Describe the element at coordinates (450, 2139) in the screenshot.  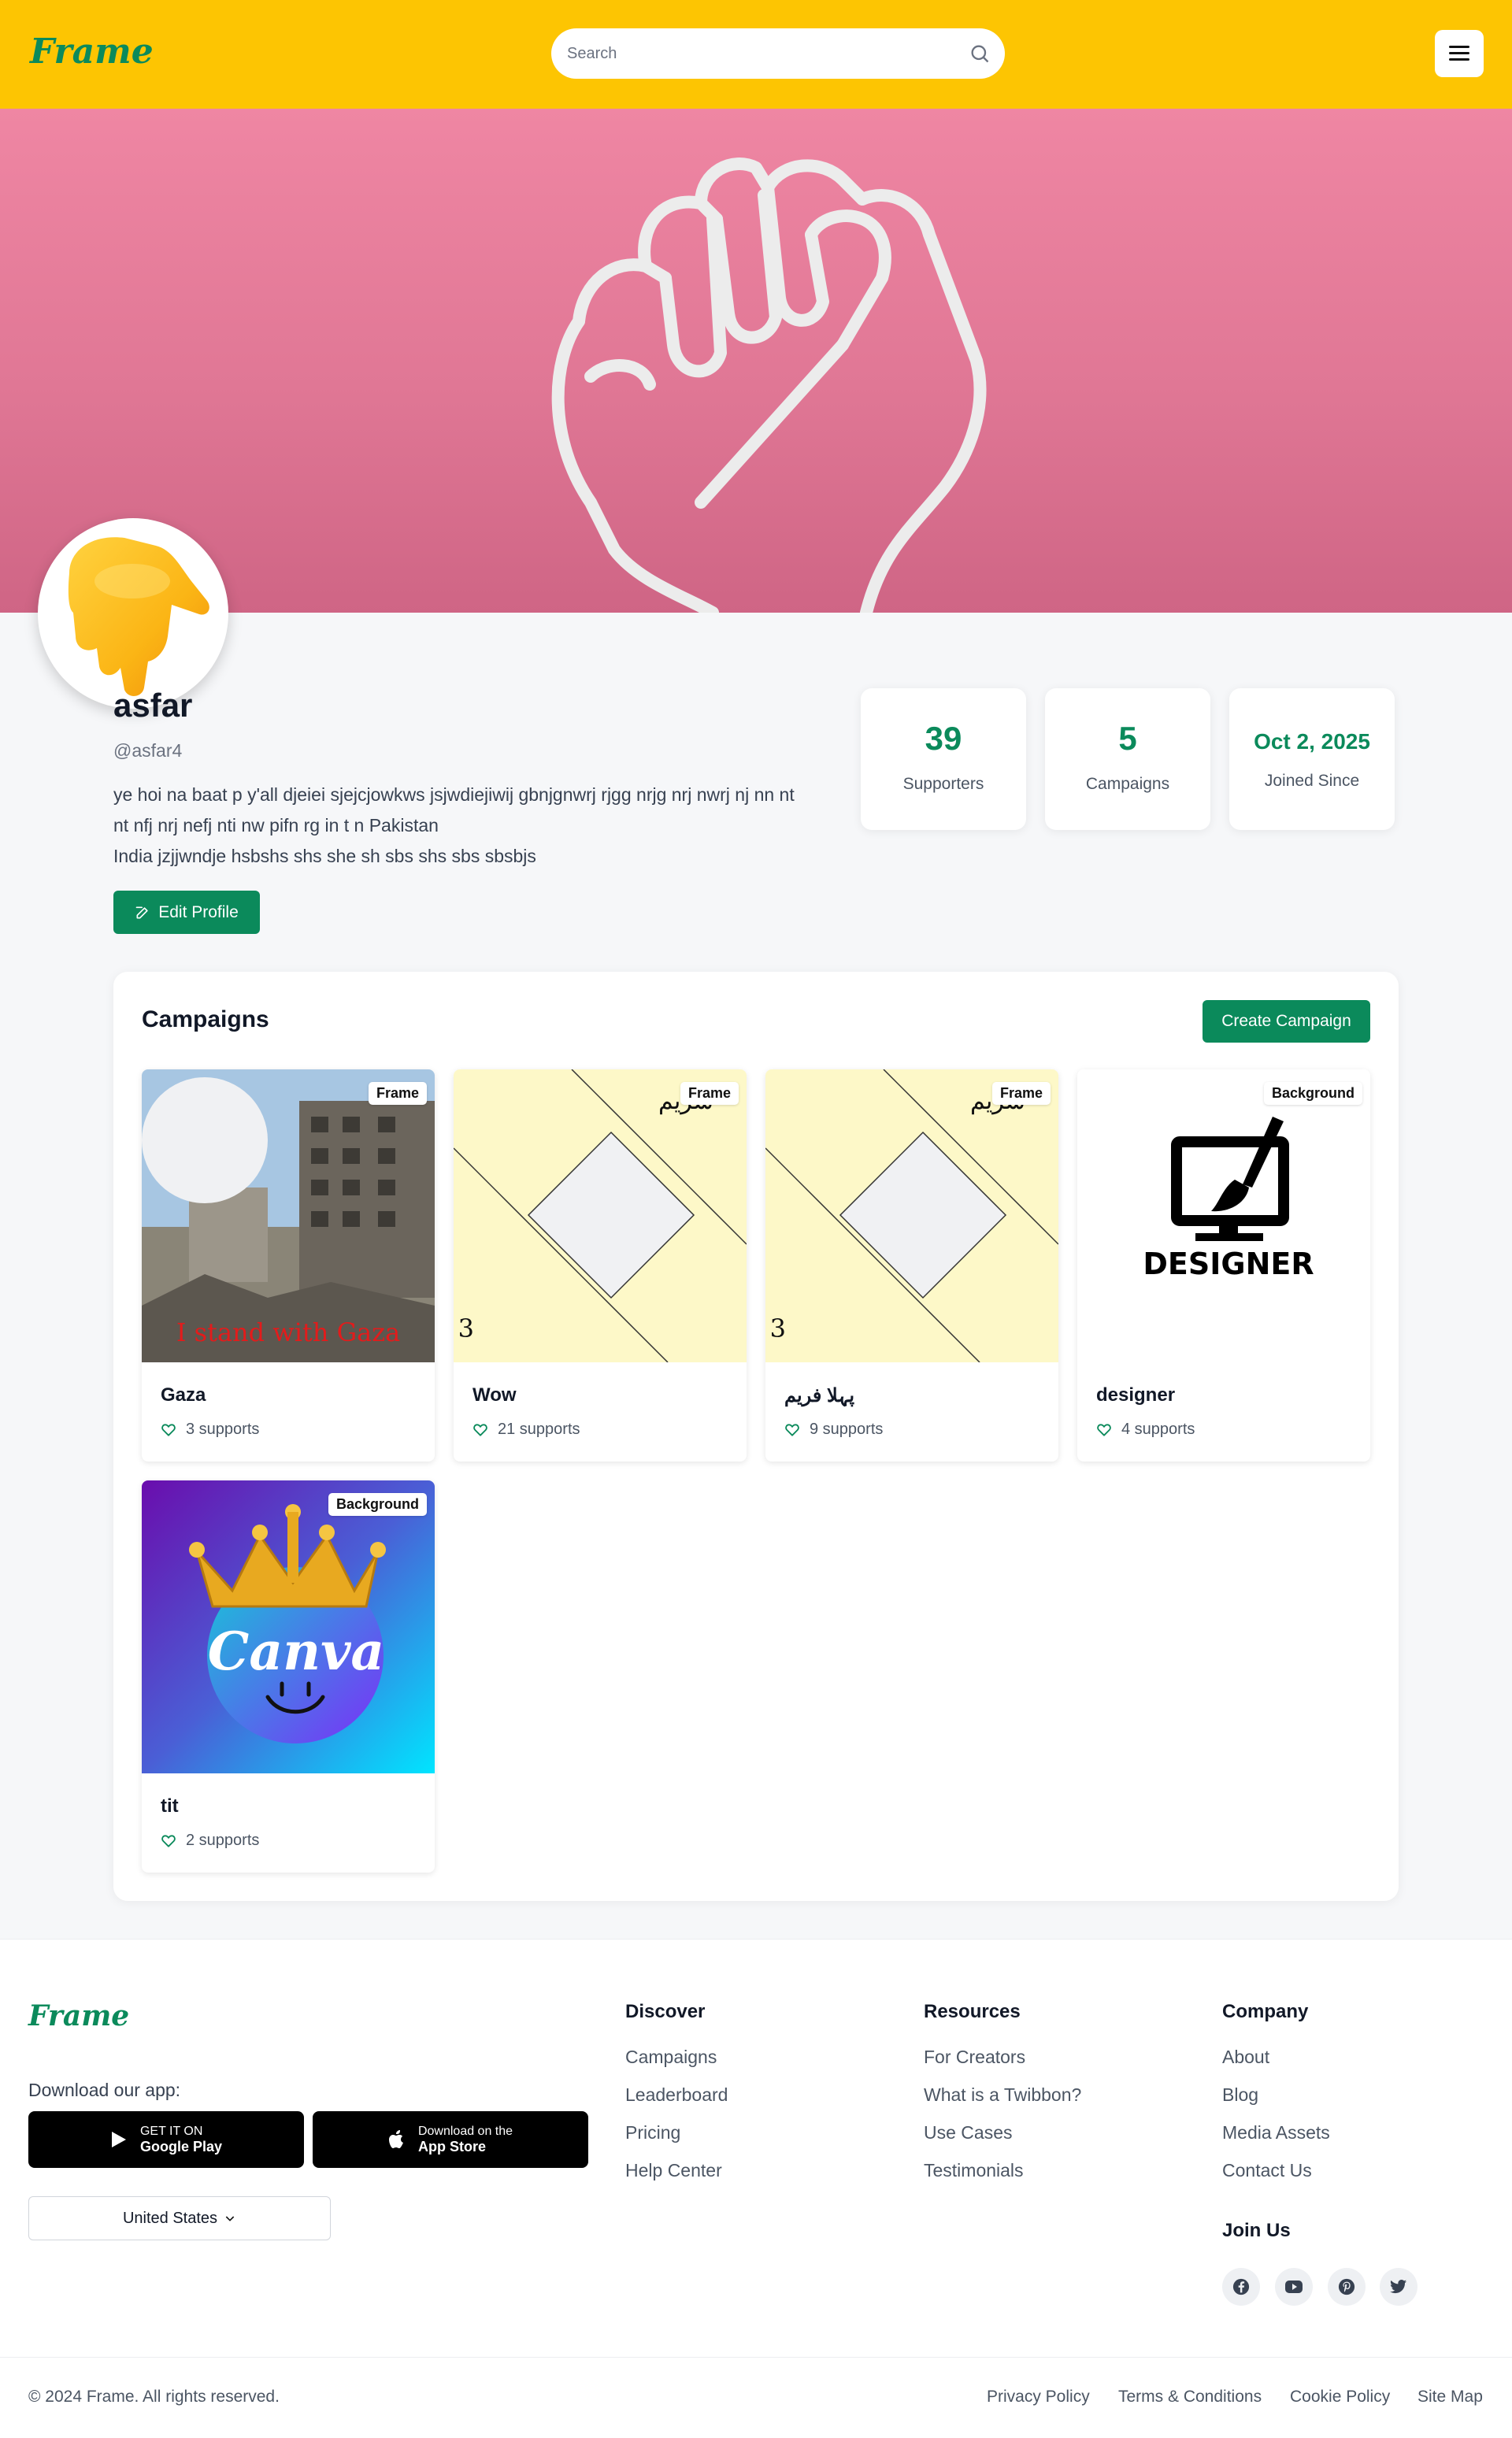
I see `app-store-button: Download on the App Store` at that location.